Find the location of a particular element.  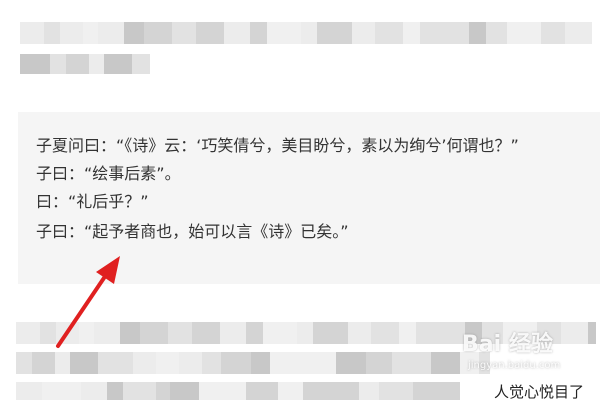

quote-line-3: 曰：“礼后乎？” is located at coordinates (92, 201).